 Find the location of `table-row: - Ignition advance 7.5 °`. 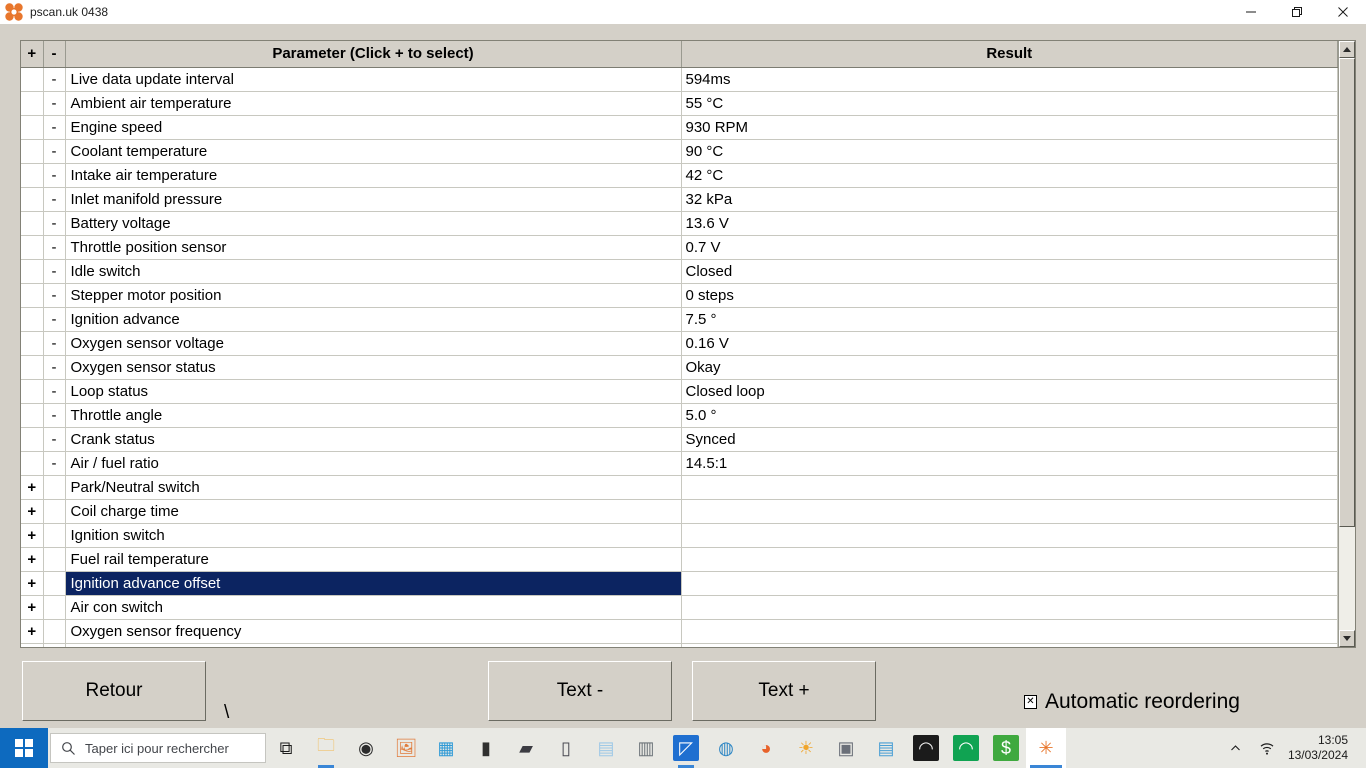

table-row: - Ignition advance 7.5 ° is located at coordinates (679, 319).